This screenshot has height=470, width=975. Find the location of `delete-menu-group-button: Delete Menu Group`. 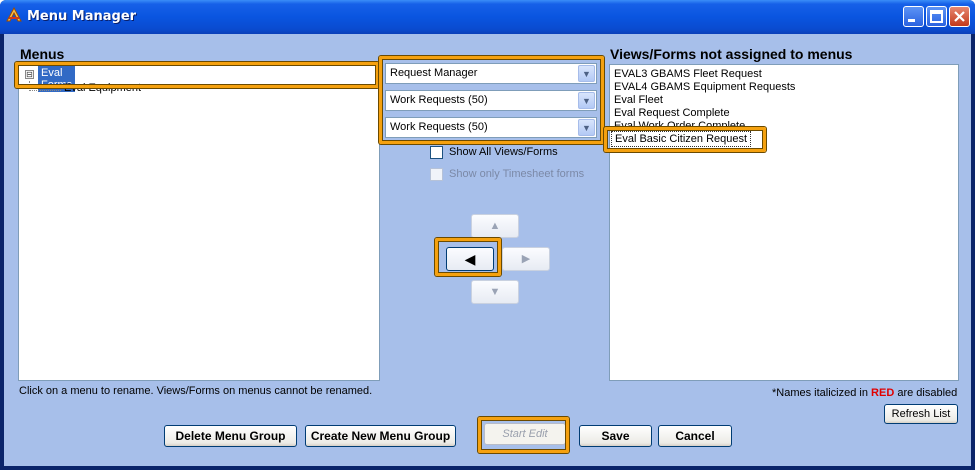

delete-menu-group-button: Delete Menu Group is located at coordinates (230, 436).